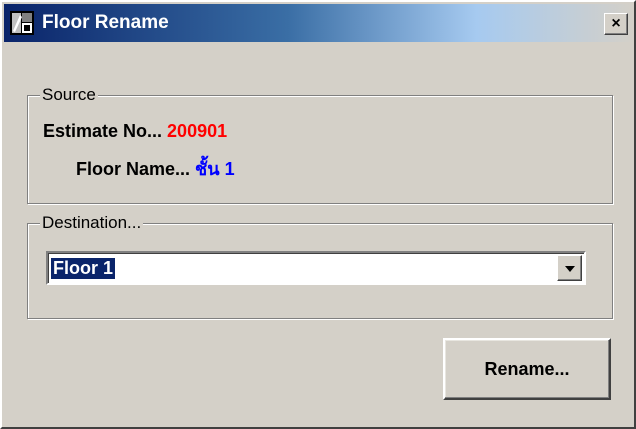 The width and height of the screenshot is (636, 429). What do you see at coordinates (69, 95) in the screenshot?
I see `source-group-label: Source` at bounding box center [69, 95].